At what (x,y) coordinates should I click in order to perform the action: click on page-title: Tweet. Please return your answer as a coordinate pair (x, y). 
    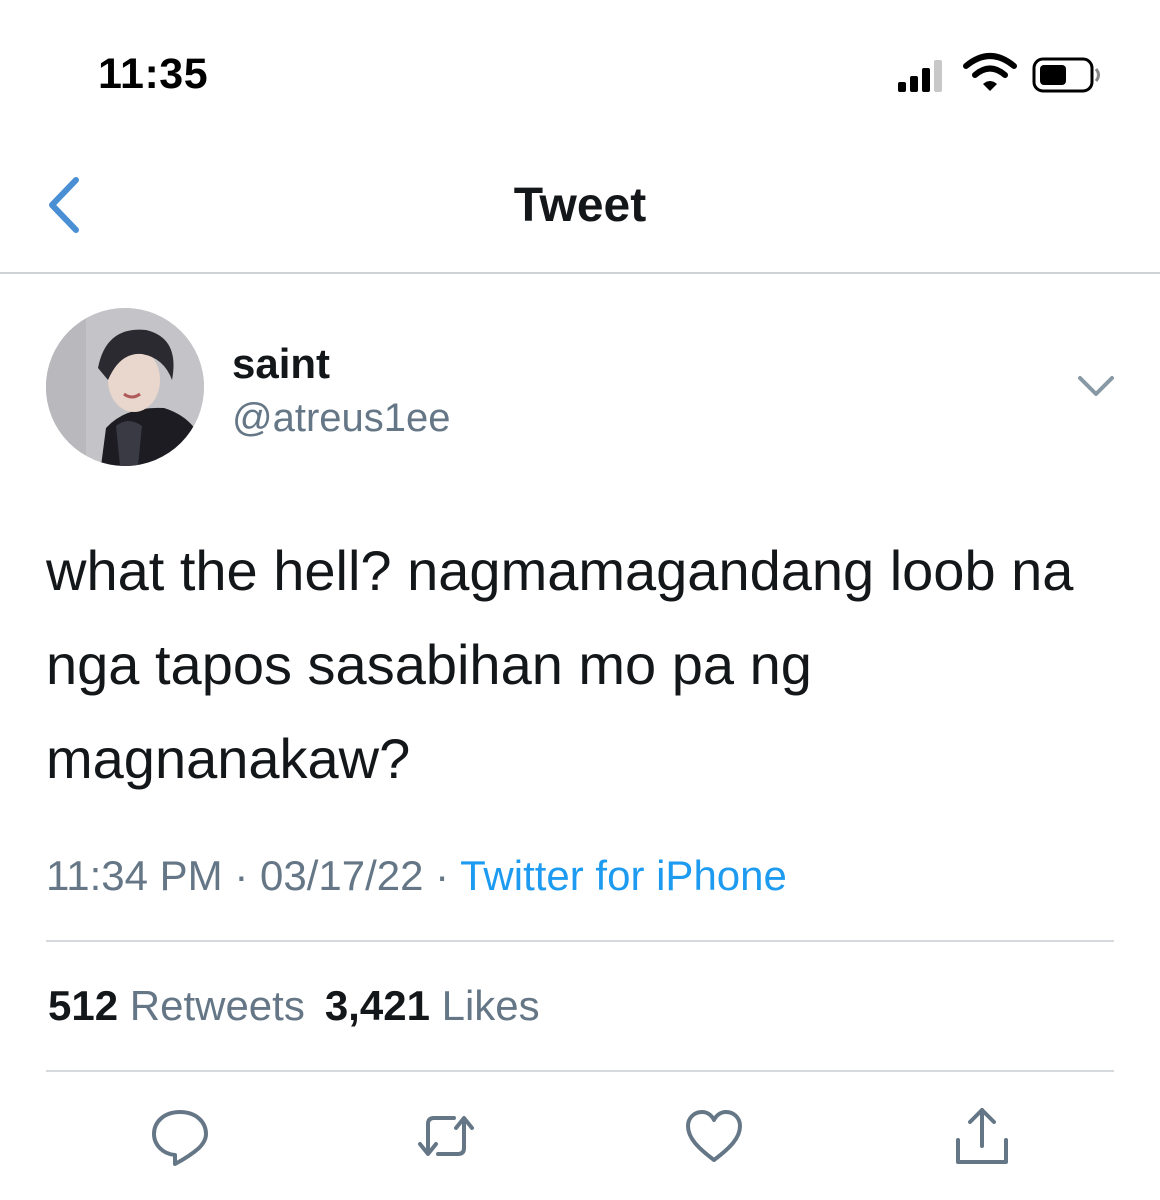
    Looking at the image, I should click on (580, 205).